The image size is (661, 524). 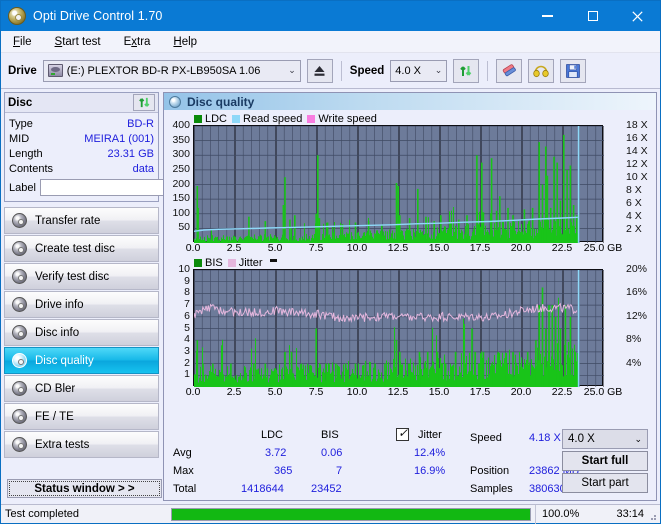 I want to click on close-button, so click(x=637, y=16).